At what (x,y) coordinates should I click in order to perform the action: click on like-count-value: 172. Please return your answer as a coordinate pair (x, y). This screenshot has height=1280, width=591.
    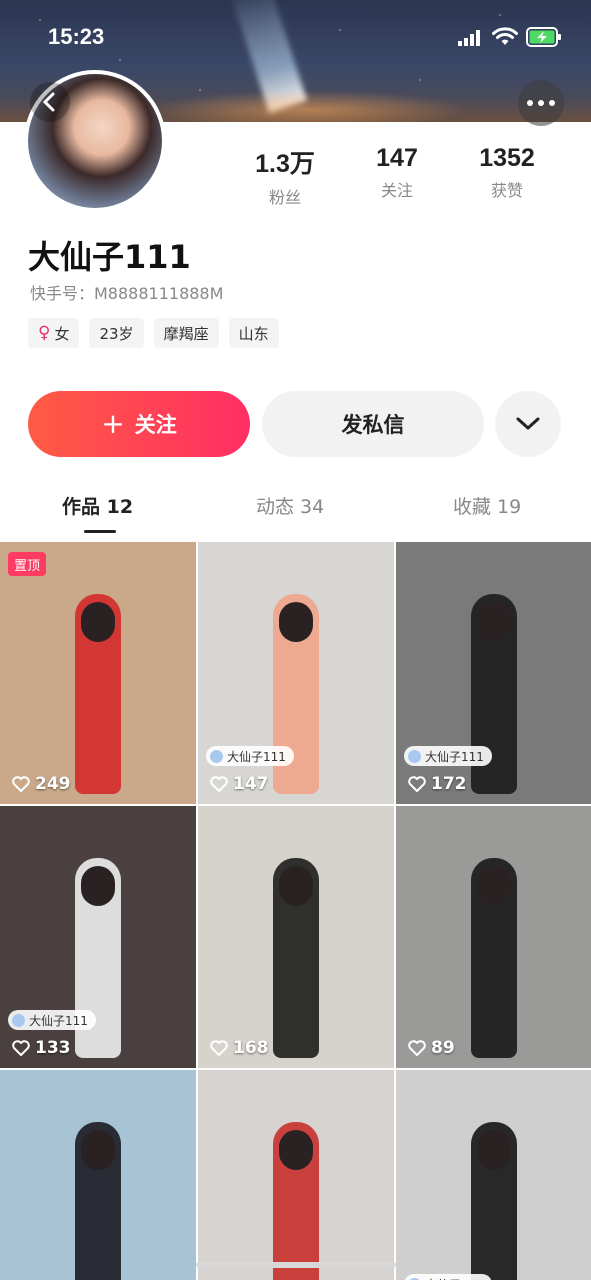
    Looking at the image, I should click on (449, 784).